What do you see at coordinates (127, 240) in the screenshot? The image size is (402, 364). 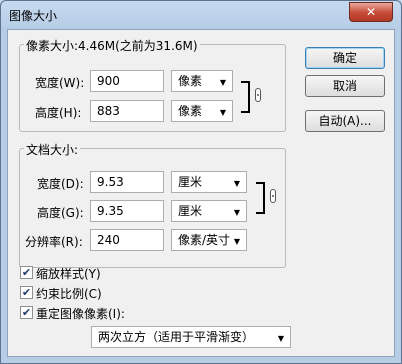 I see `resolution-input: 240` at bounding box center [127, 240].